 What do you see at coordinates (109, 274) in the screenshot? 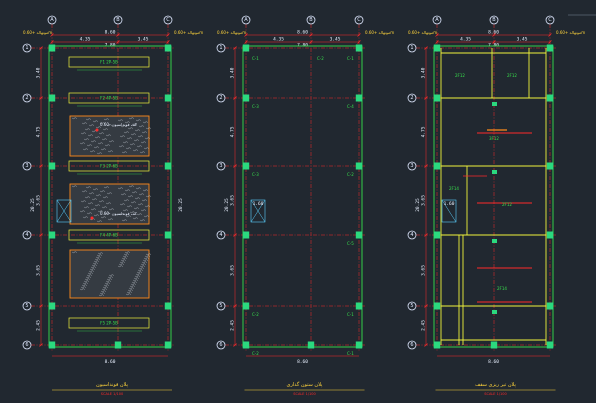
I see `footing-pad` at bounding box center [109, 274].